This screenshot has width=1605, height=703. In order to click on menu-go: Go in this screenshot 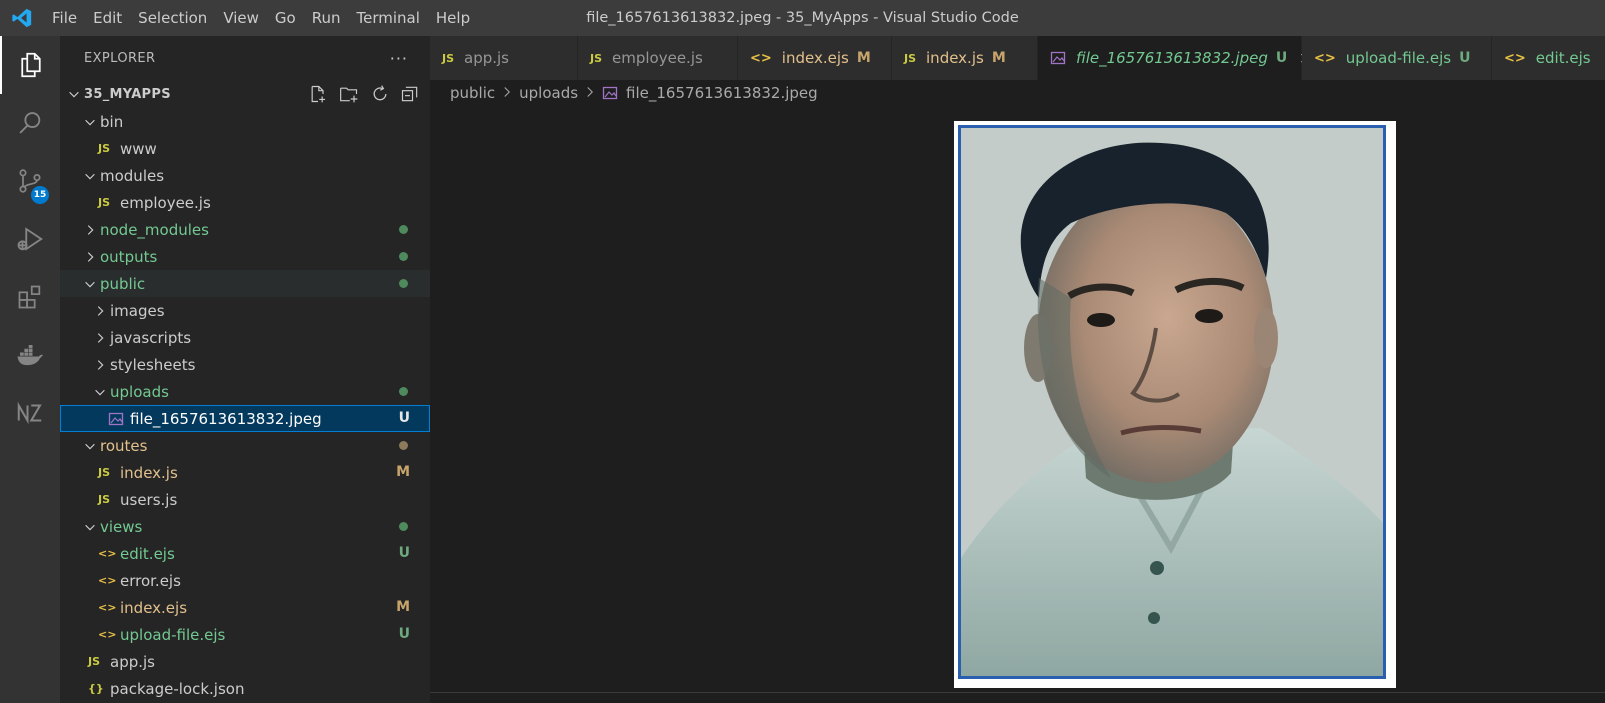, I will do `click(285, 18)`.